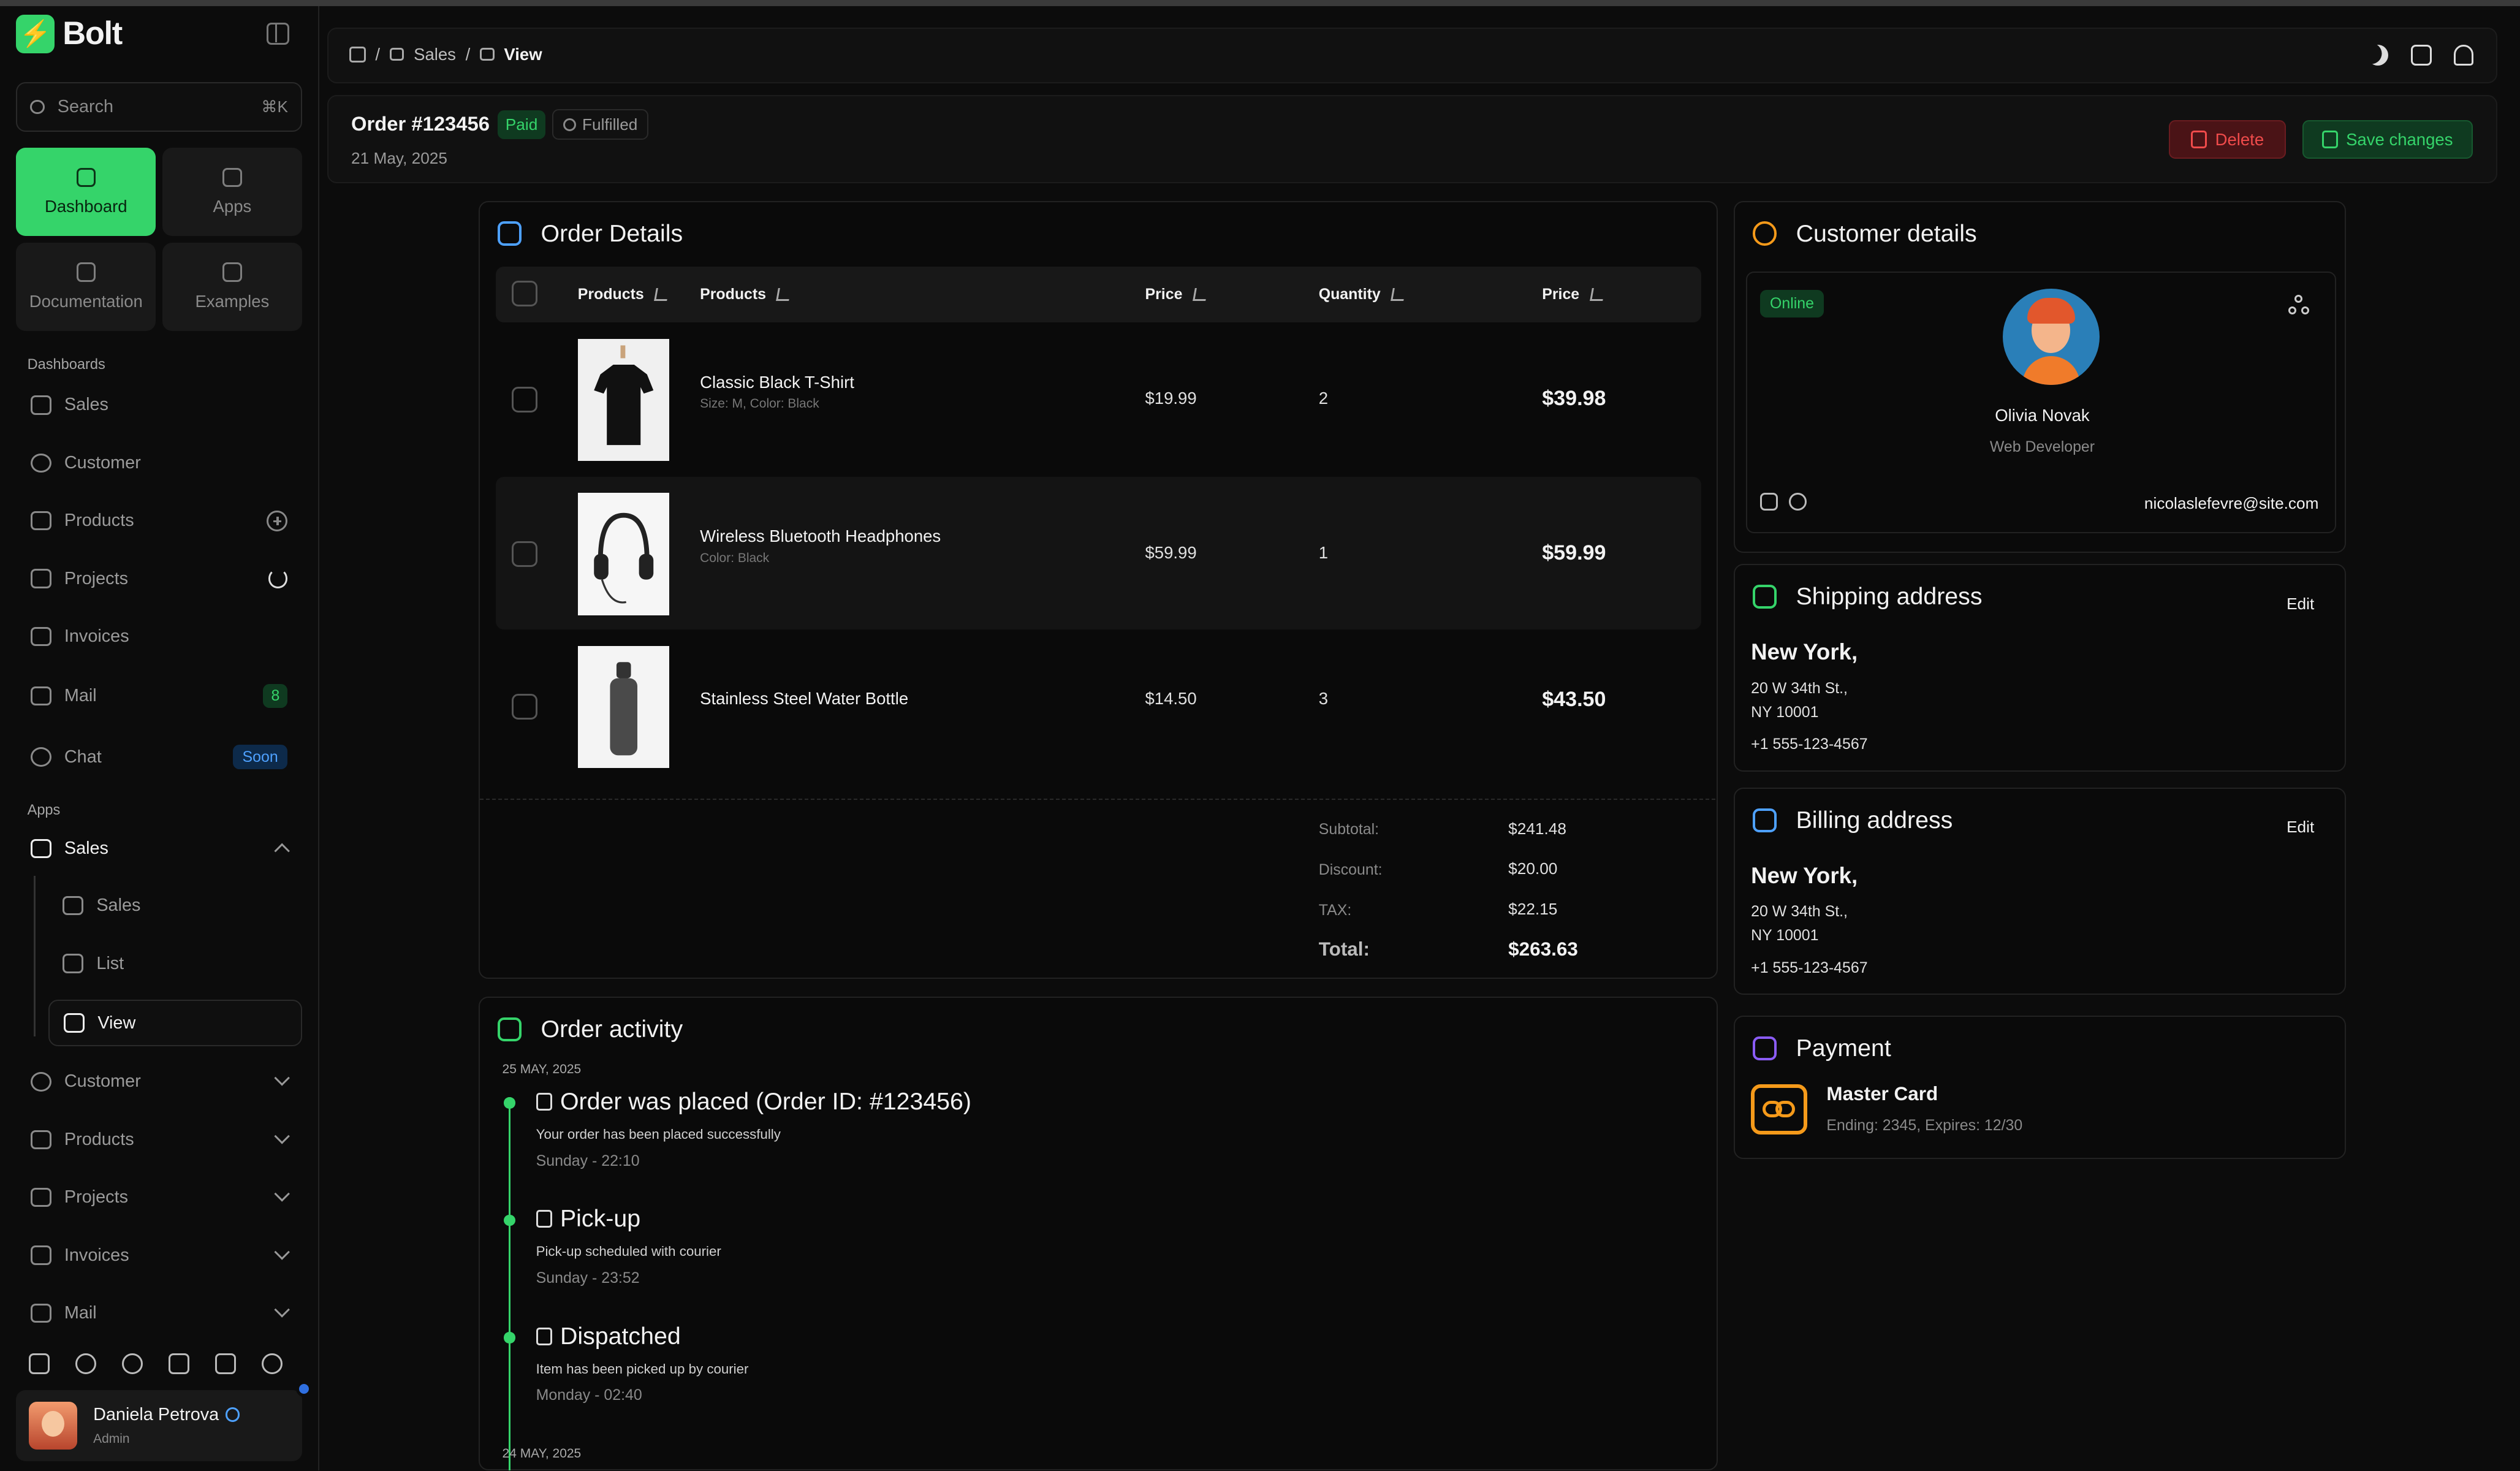 This screenshot has height=1471, width=2520. What do you see at coordinates (156, 1364) in the screenshot?
I see `sidebar-toolbar` at bounding box center [156, 1364].